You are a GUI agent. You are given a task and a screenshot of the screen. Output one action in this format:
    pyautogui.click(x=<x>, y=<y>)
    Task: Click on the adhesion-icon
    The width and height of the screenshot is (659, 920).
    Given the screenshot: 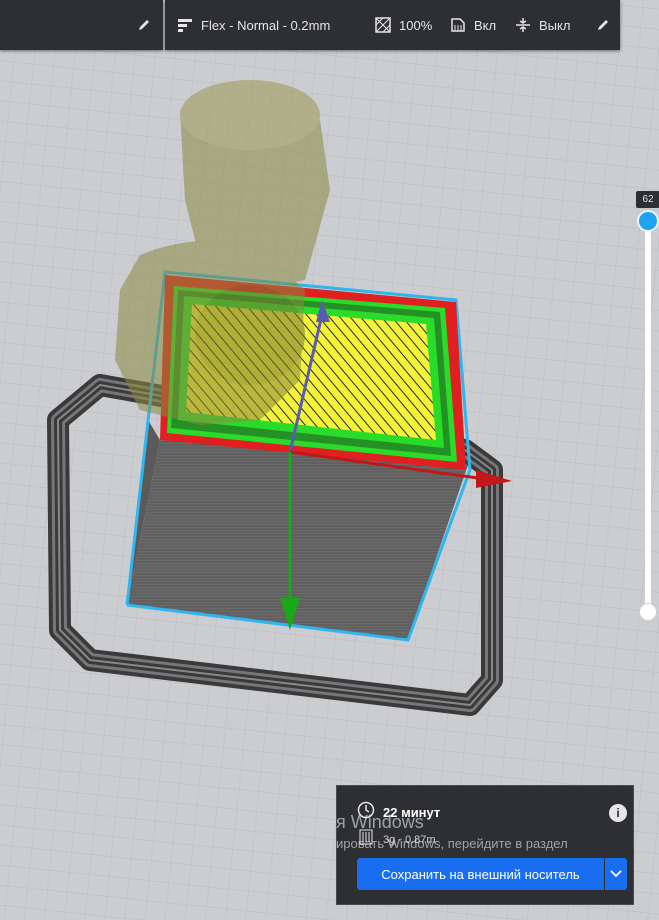 What is the action you would take?
    pyautogui.click(x=523, y=25)
    